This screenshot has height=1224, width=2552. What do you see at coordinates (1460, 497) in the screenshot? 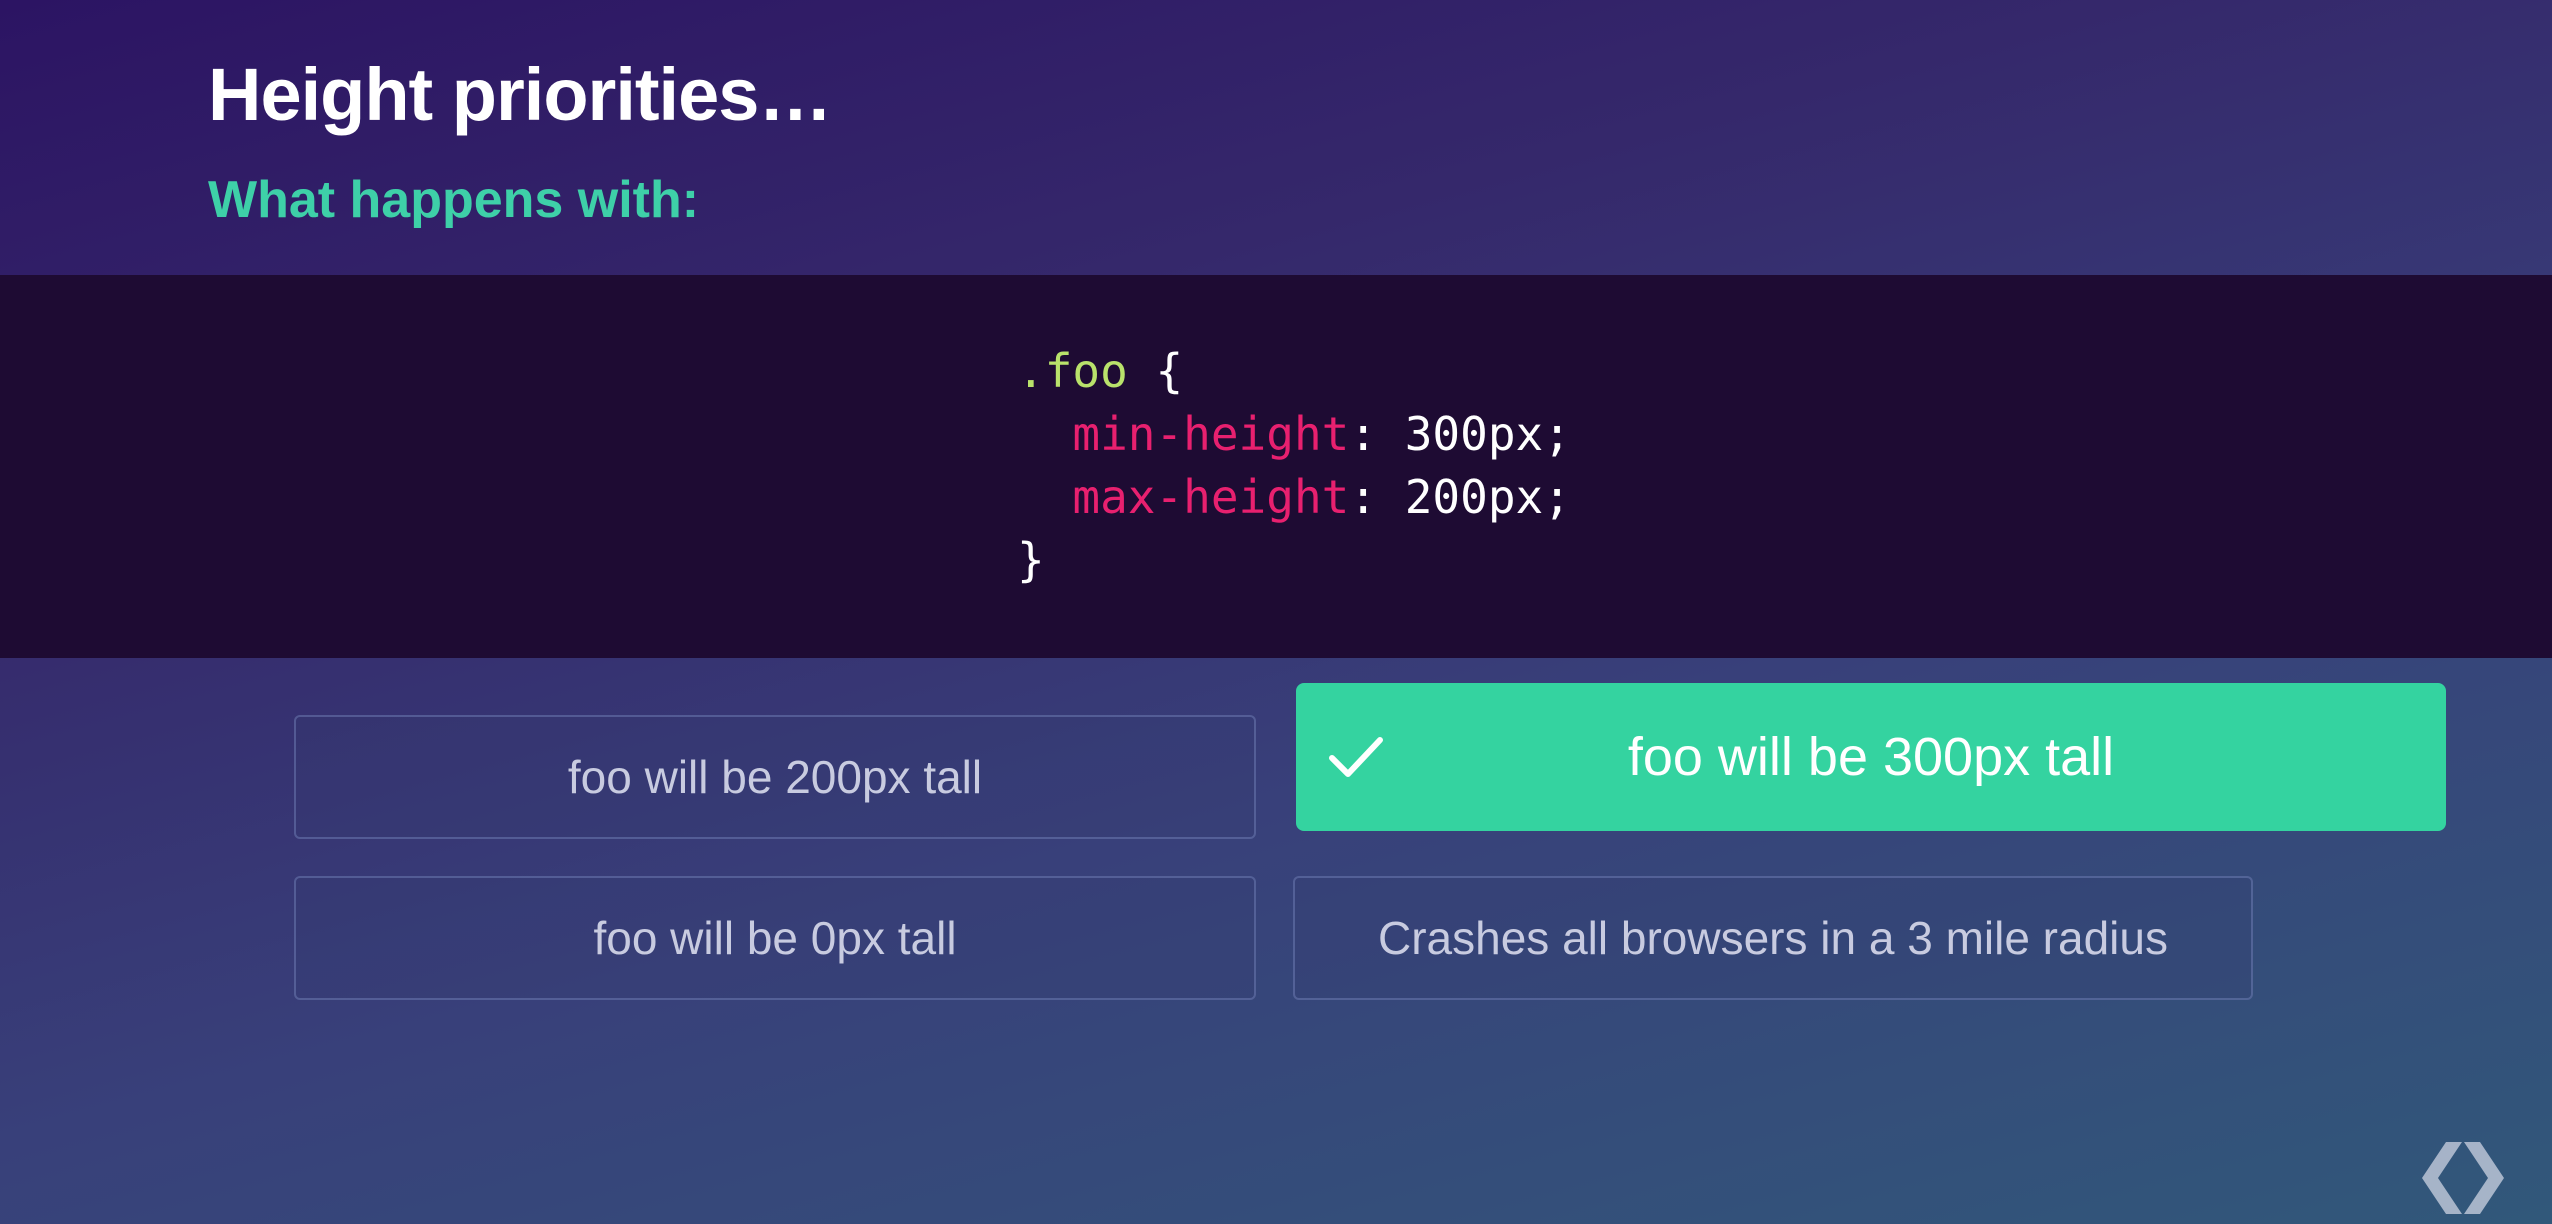
I see `code-value-max-height: : 200px;` at bounding box center [1460, 497].